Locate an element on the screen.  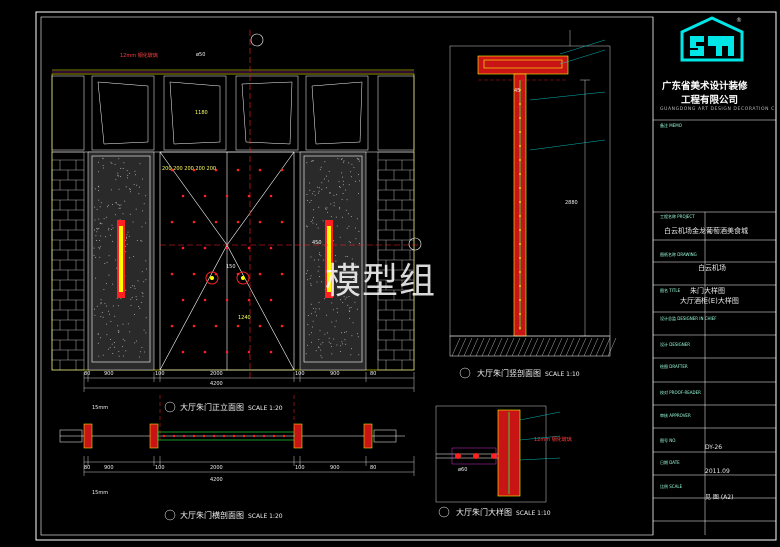
dim-15mm-bottom: 15mm is located at coordinates (100, 493).